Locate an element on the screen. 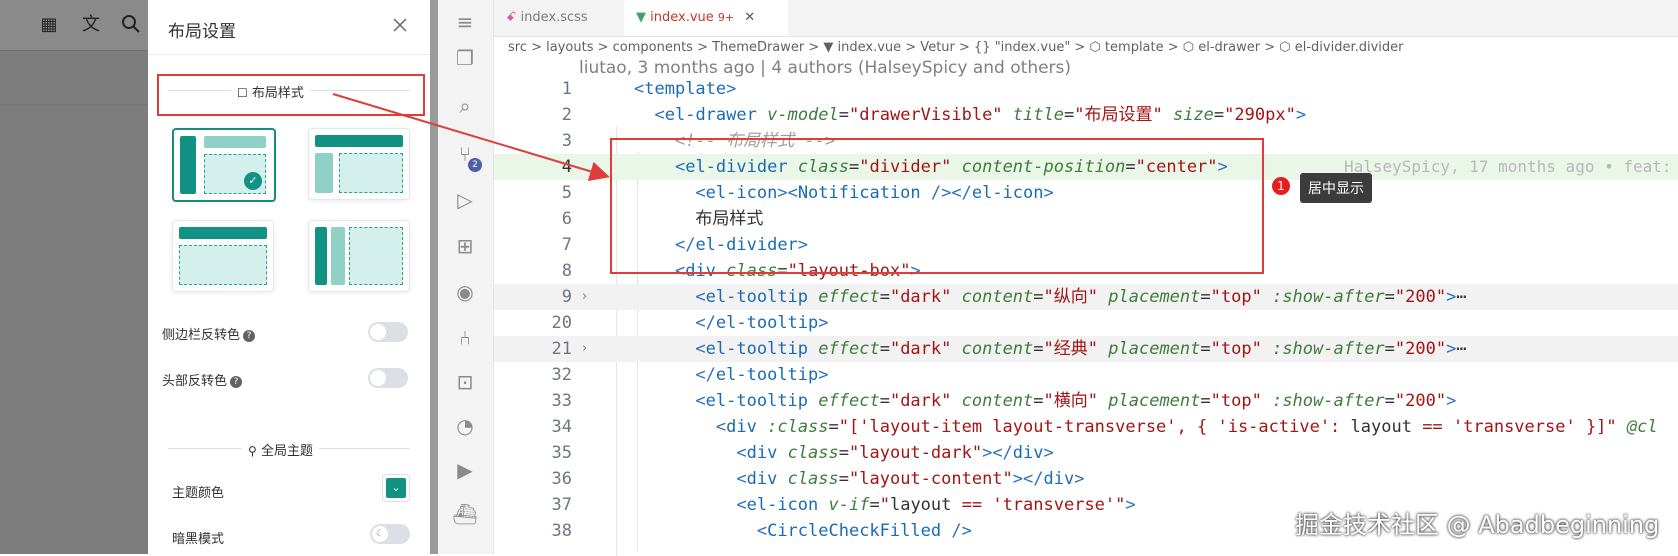 This screenshot has width=1678, height=556. problem-badge-dot: 1 is located at coordinates (1281, 186).